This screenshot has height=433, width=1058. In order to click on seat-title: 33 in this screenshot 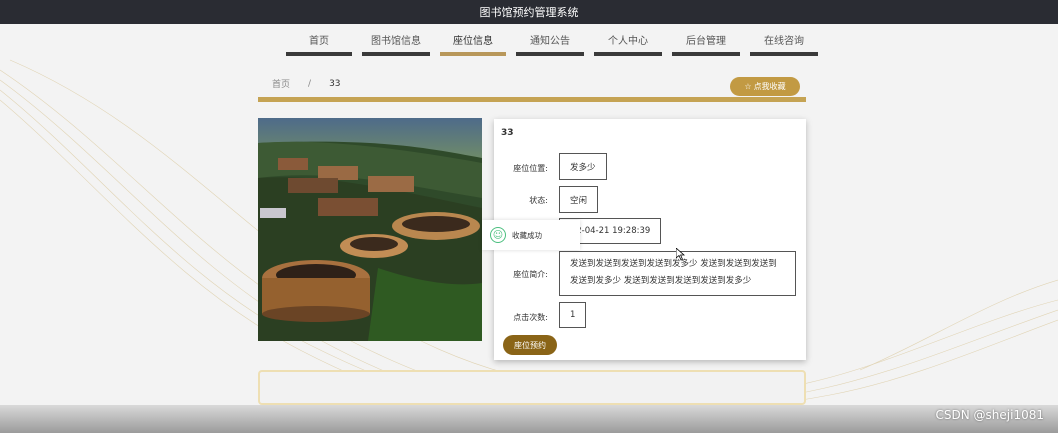, I will do `click(507, 133)`.